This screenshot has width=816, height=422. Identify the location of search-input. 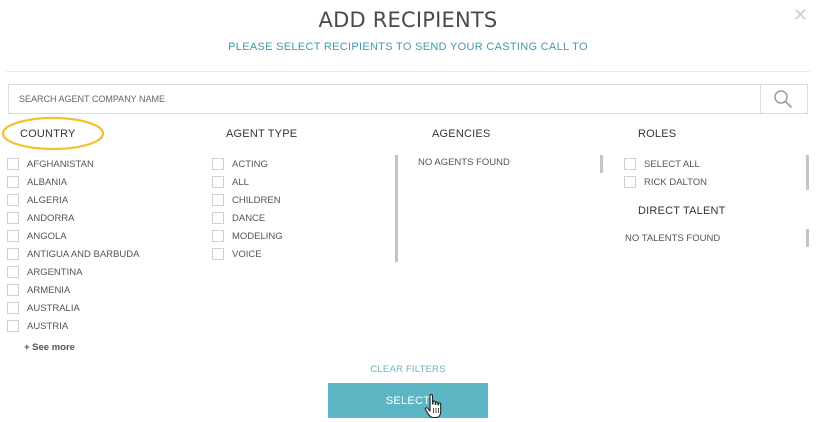
(379, 99).